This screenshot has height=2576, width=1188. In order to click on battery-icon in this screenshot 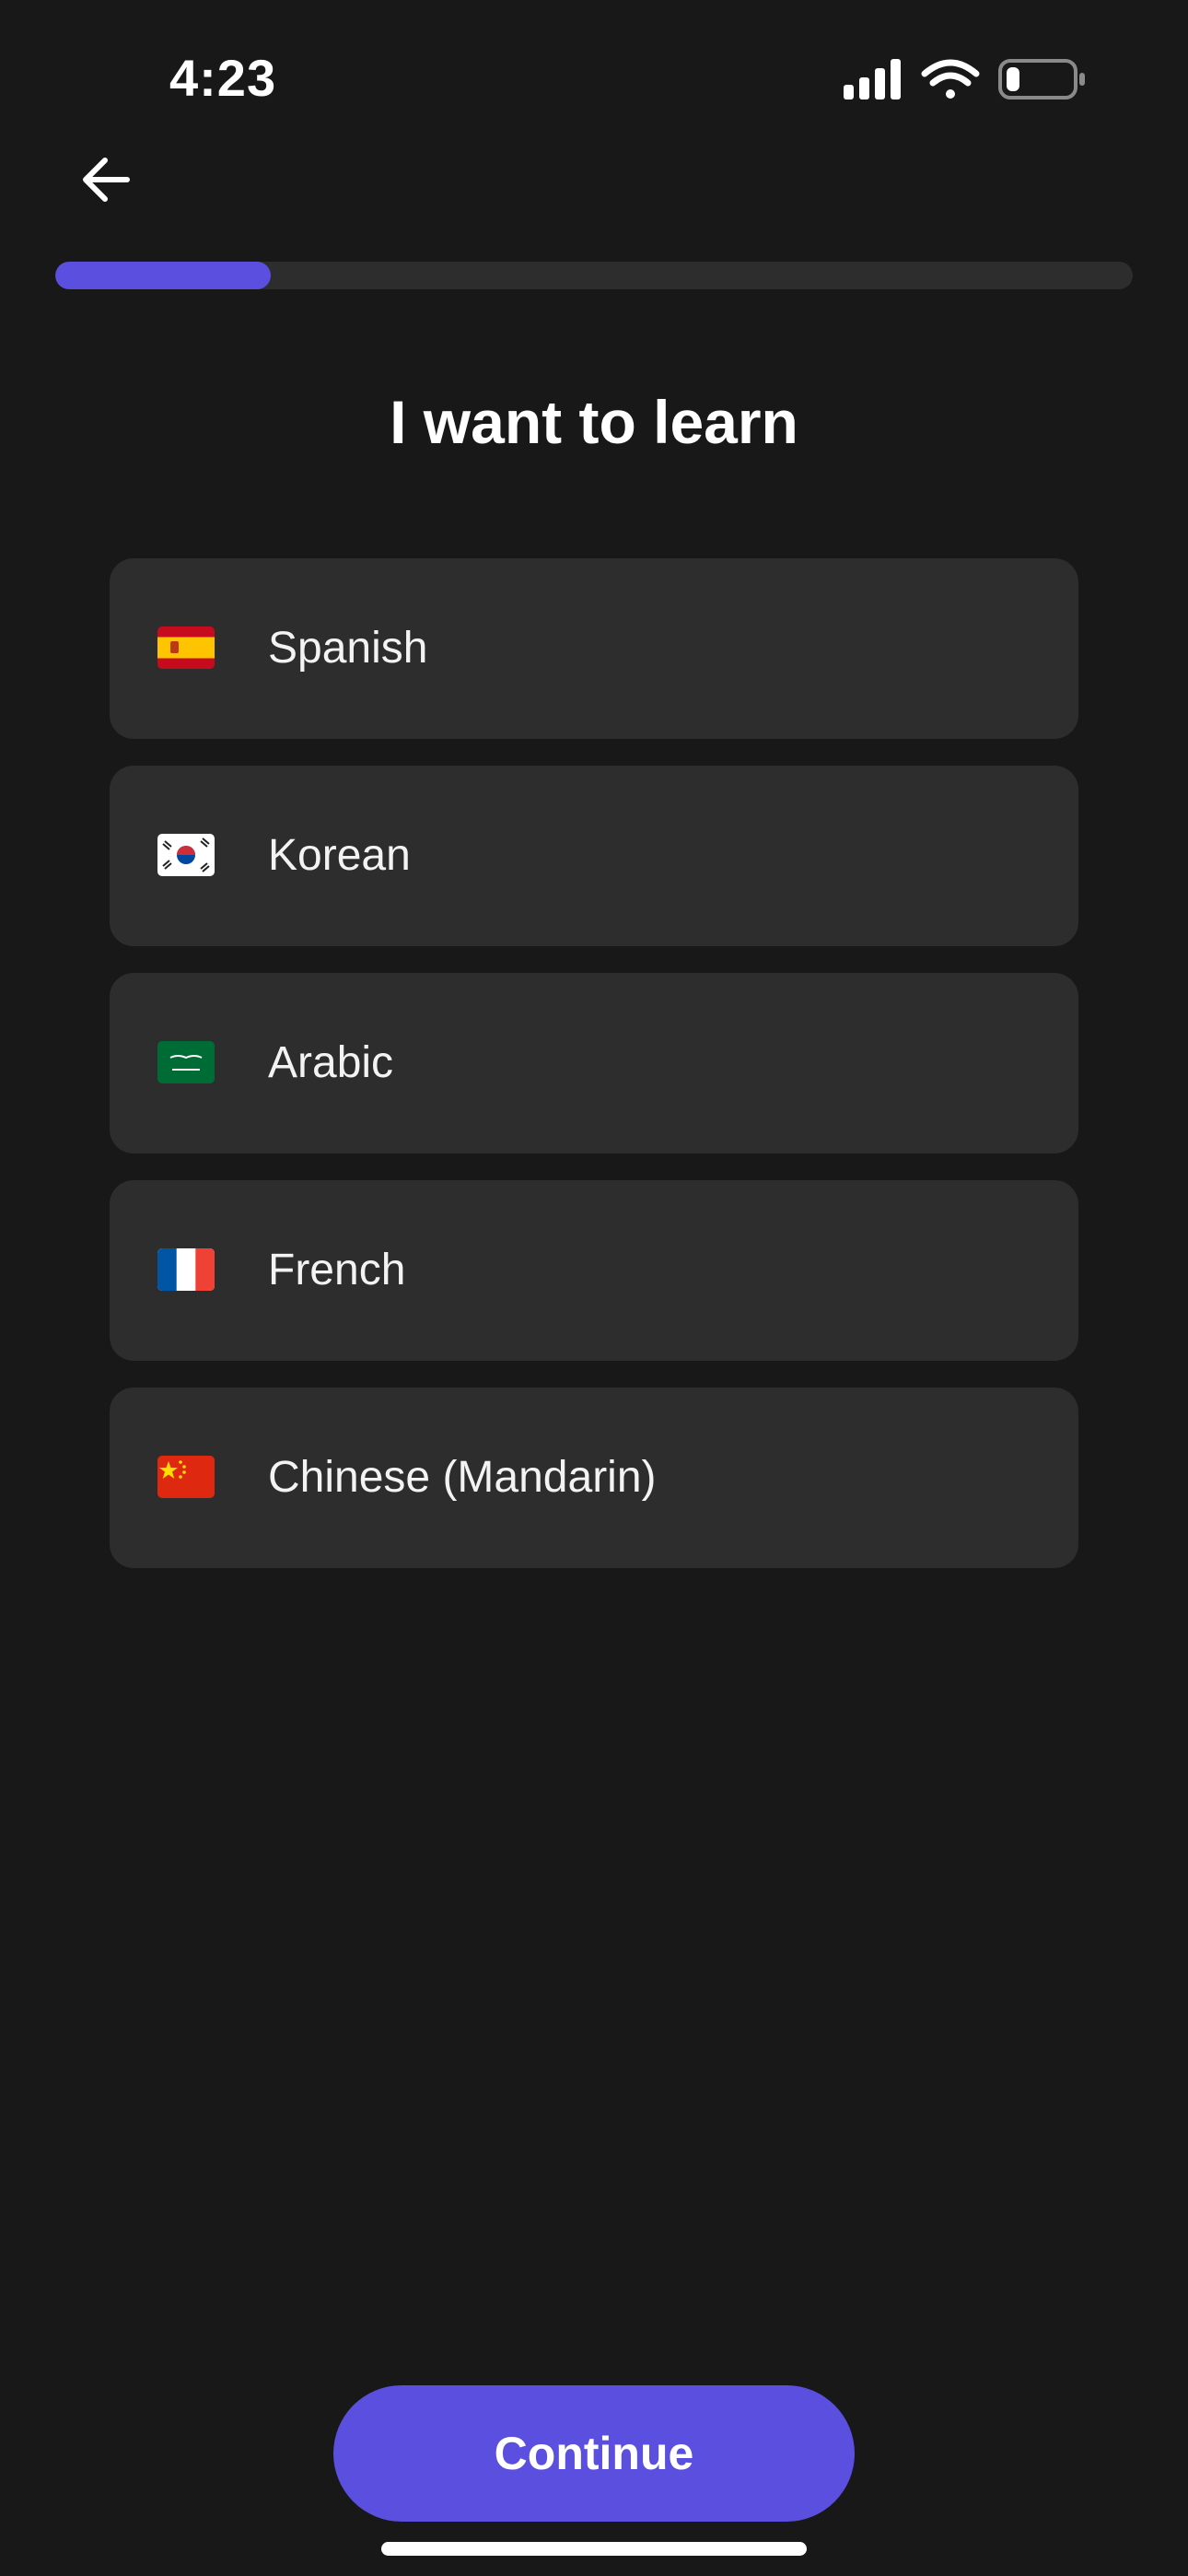, I will do `click(1041, 79)`.